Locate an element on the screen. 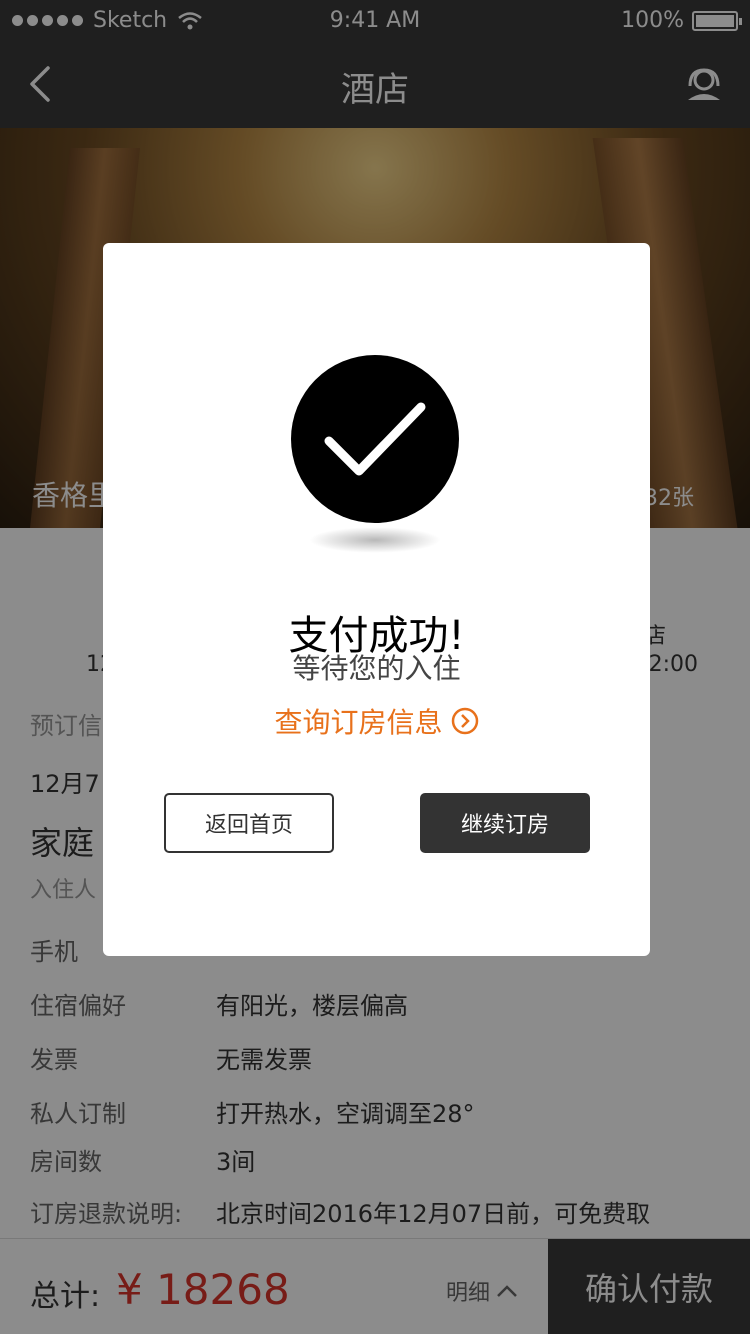 The width and height of the screenshot is (750, 1334). success-subtitle: 等待您的入住 is located at coordinates (376, 668).